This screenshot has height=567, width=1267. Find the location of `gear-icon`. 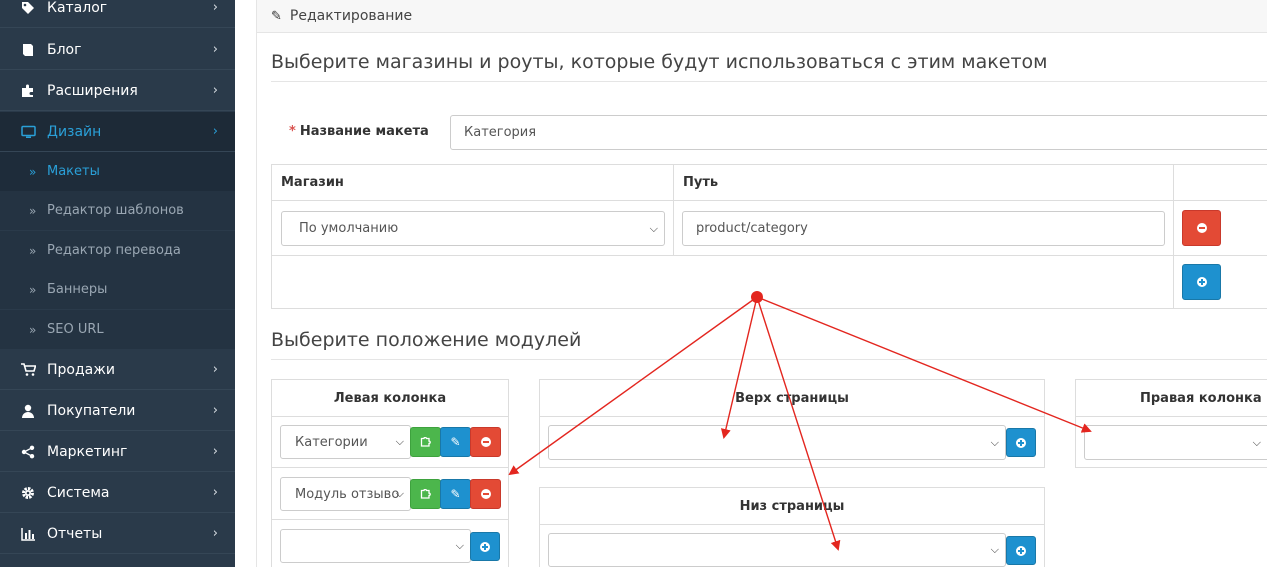

gear-icon is located at coordinates (28, 493).